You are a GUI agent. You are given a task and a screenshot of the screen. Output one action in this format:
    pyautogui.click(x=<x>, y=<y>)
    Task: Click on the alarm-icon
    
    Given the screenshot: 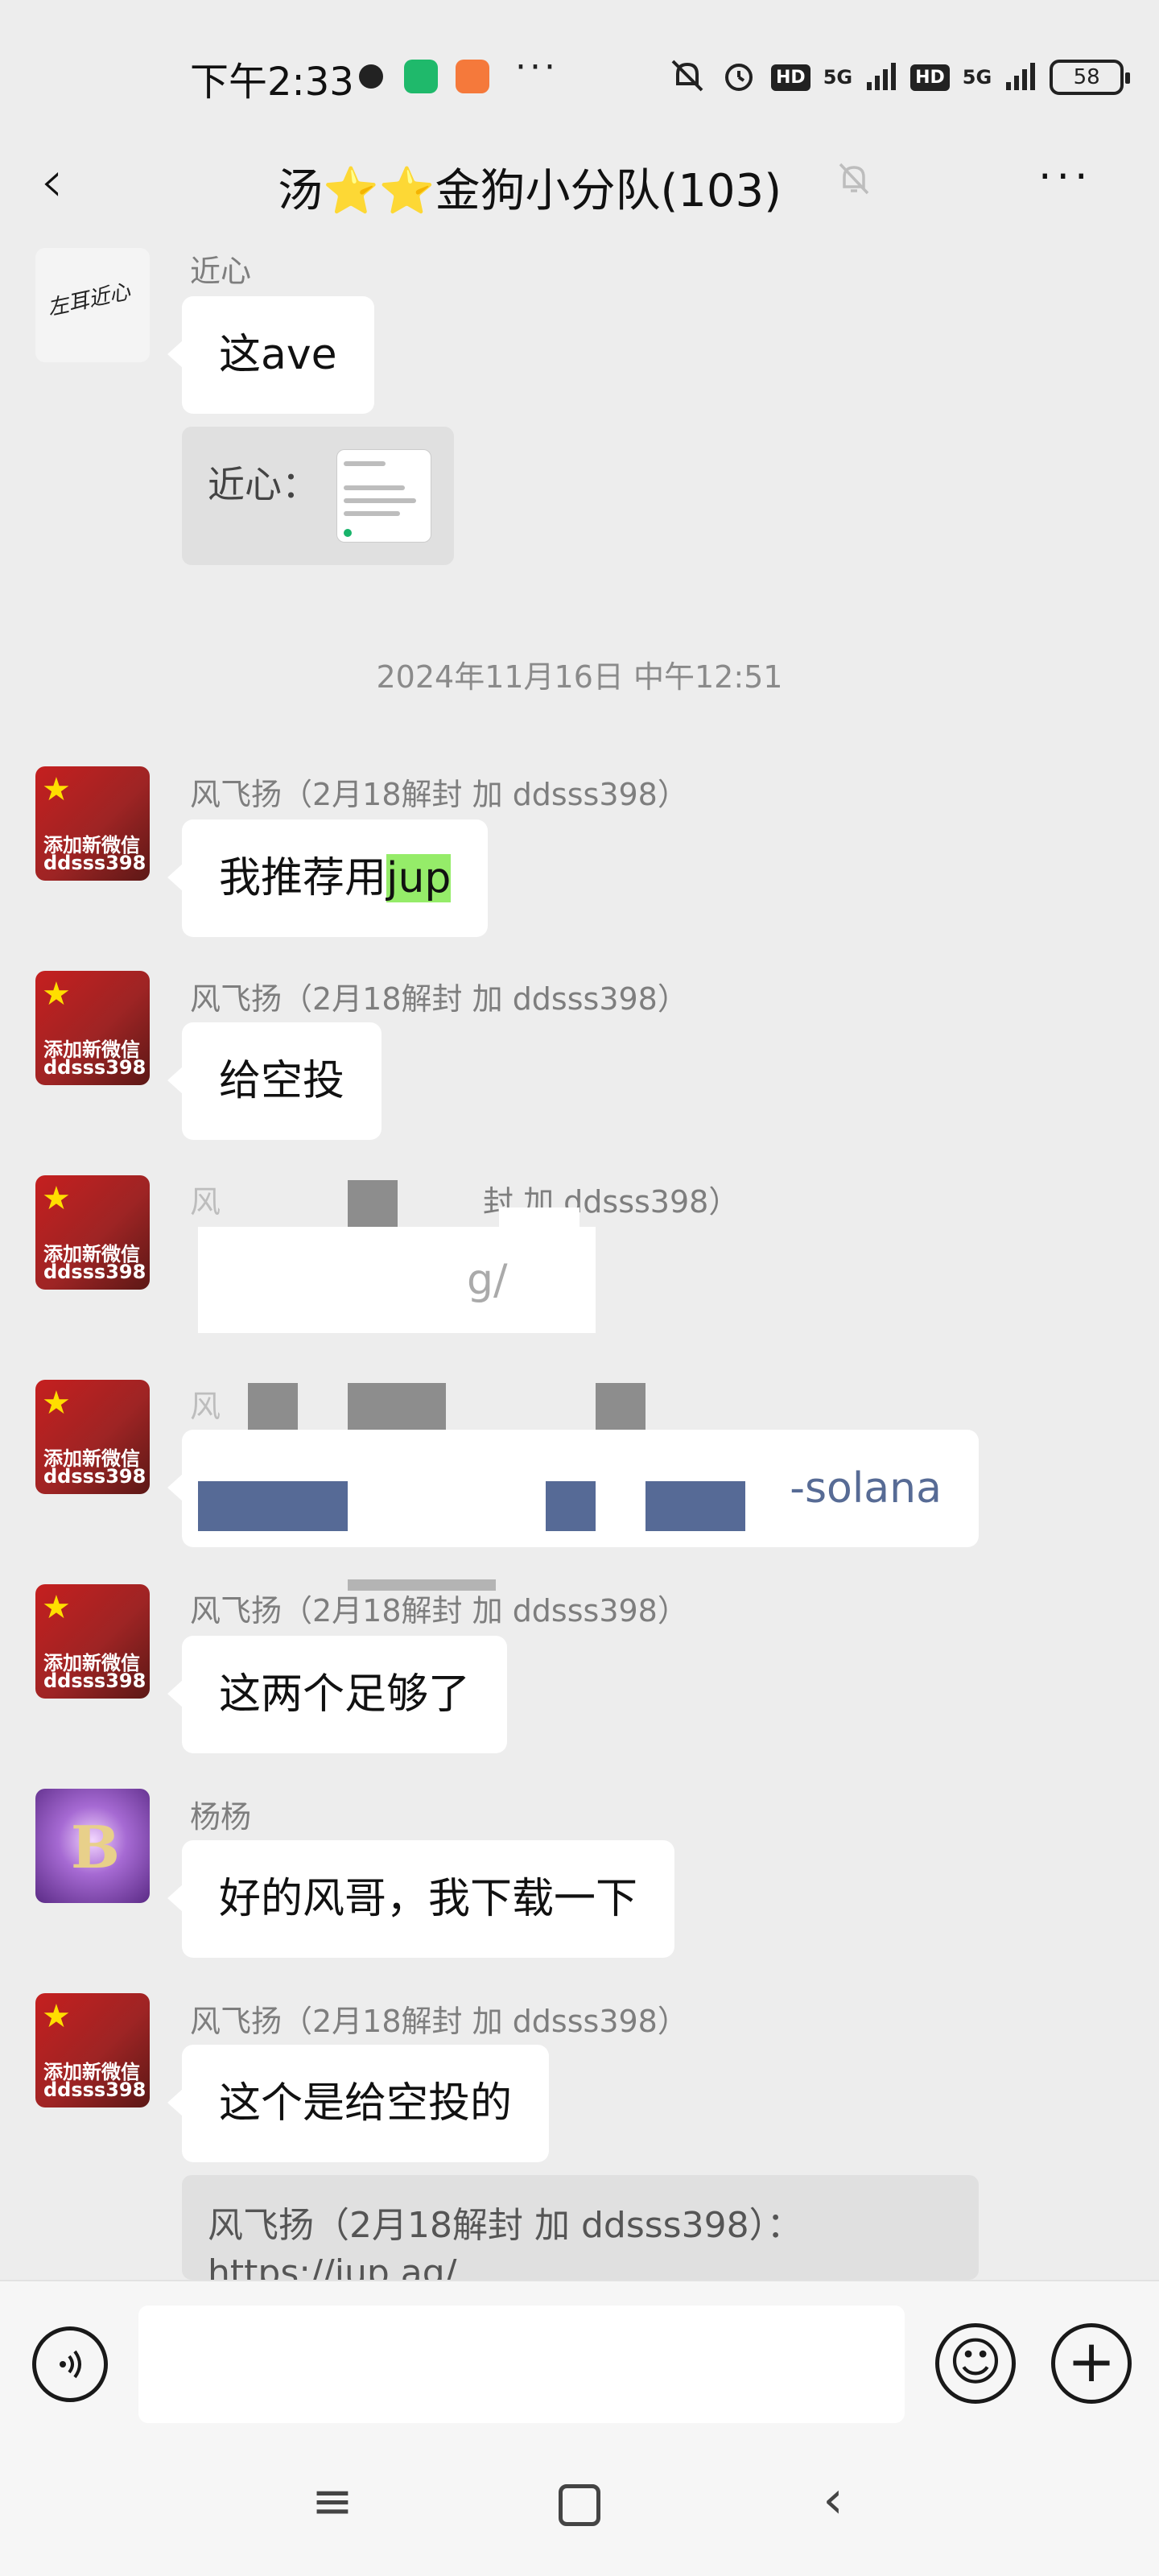 What is the action you would take?
    pyautogui.click(x=739, y=77)
    